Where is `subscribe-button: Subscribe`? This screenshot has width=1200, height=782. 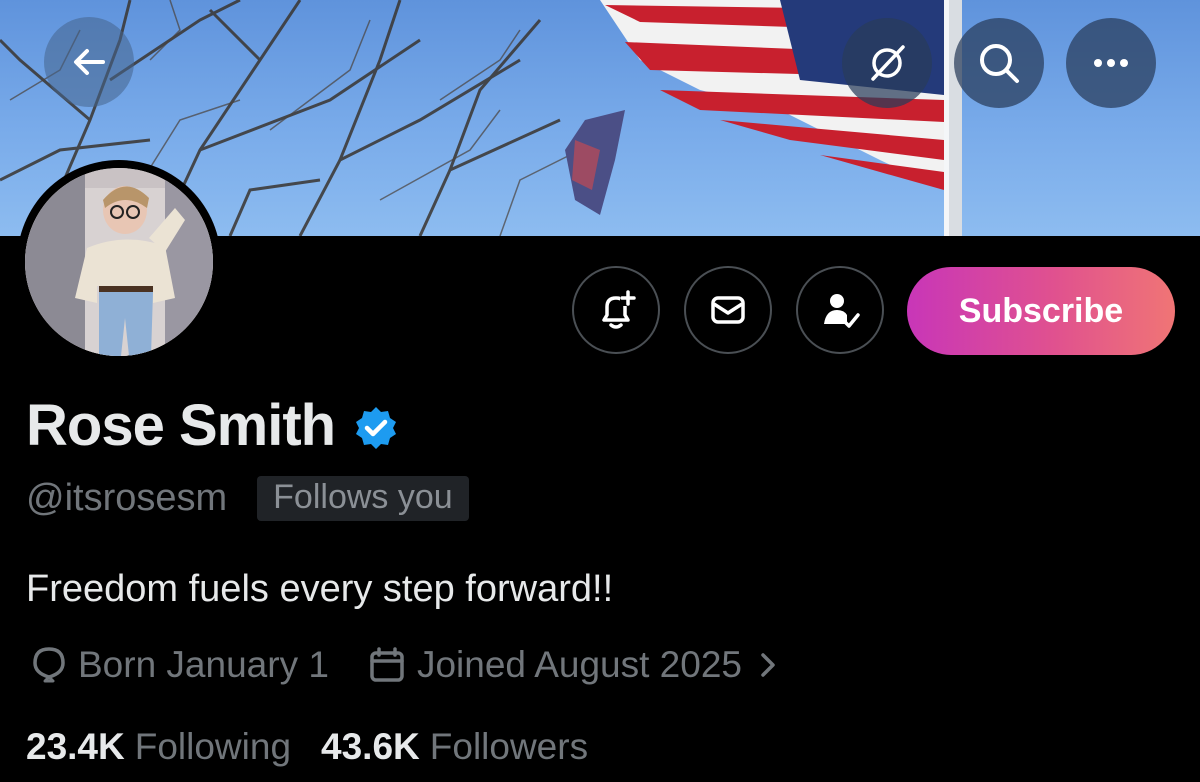
subscribe-button: Subscribe is located at coordinates (1041, 311).